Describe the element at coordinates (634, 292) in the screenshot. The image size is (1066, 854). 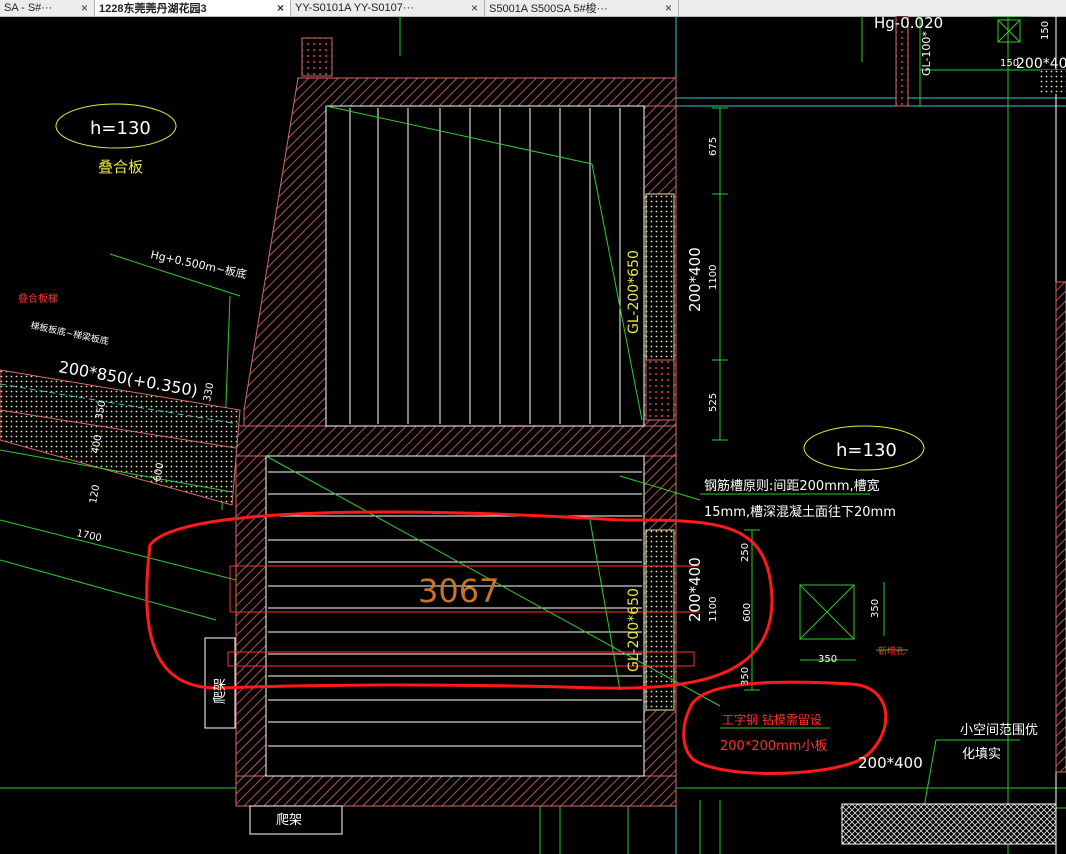
I see `gl-beam-a: GL-200*650` at that location.